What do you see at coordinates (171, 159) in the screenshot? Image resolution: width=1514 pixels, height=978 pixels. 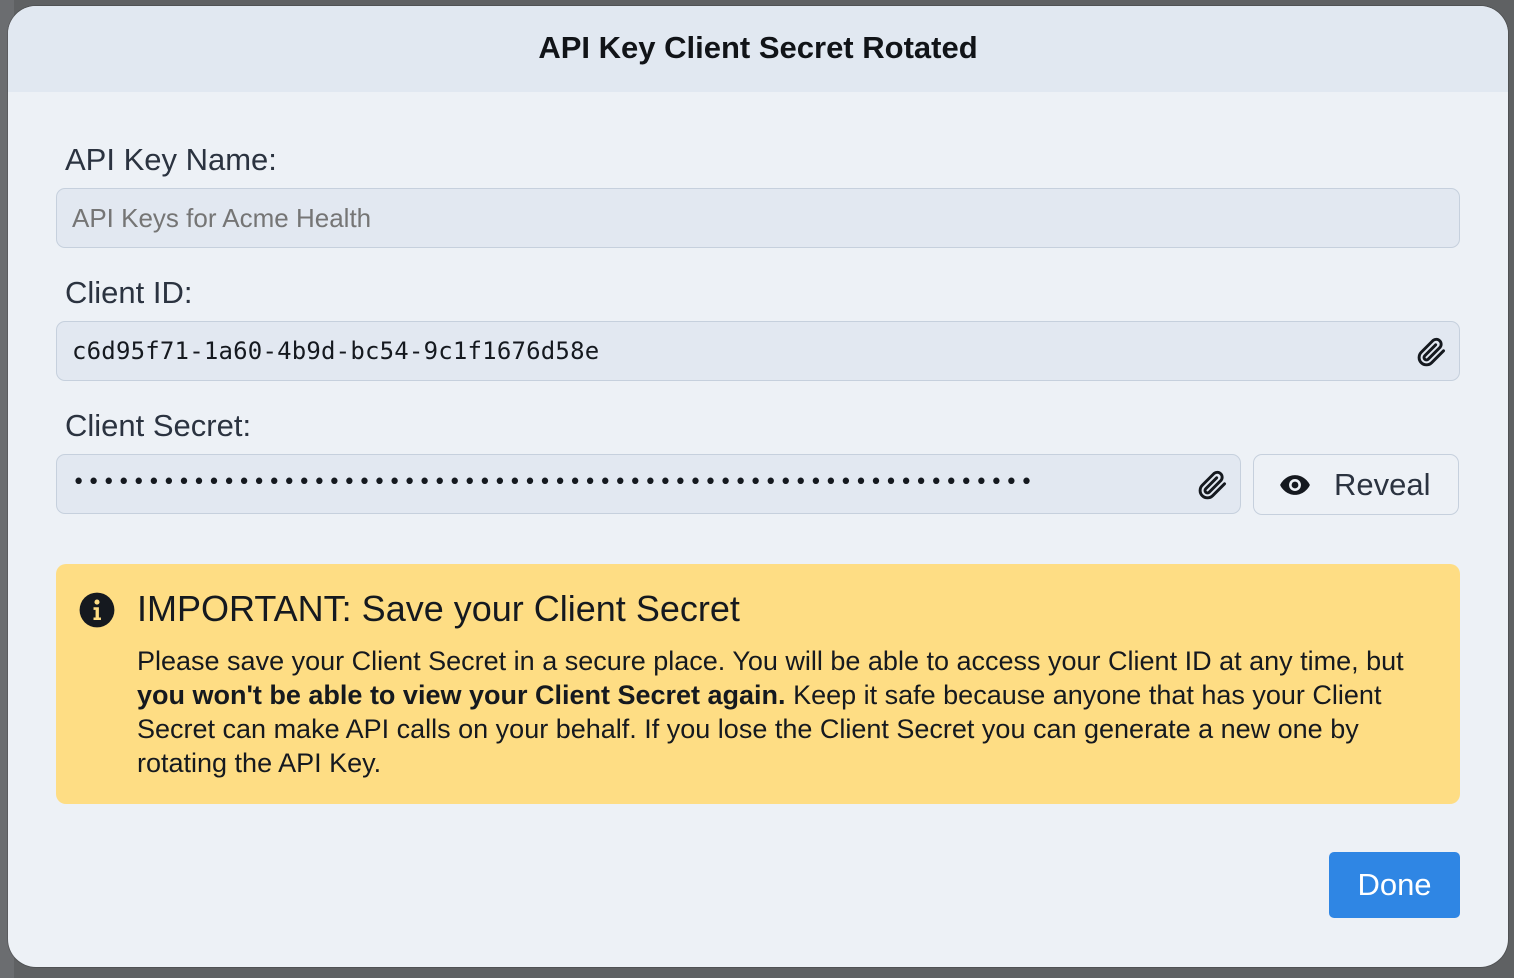 I see `api-key-name-label: API Key Name:` at bounding box center [171, 159].